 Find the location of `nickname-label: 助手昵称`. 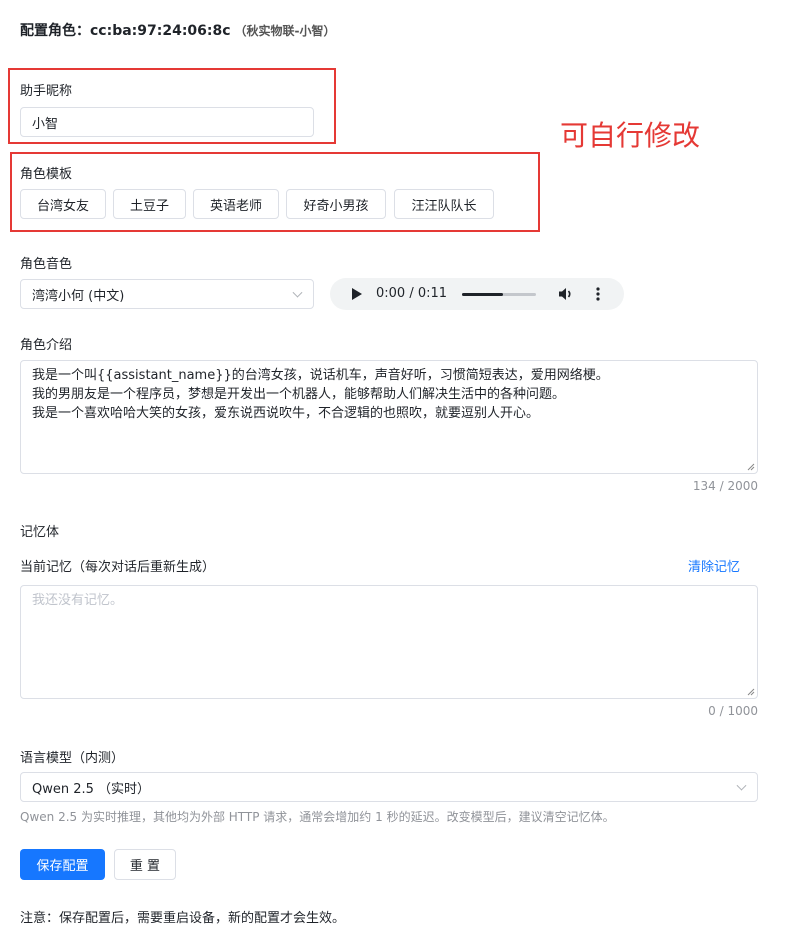

nickname-label: 助手昵称 is located at coordinates (46, 91).